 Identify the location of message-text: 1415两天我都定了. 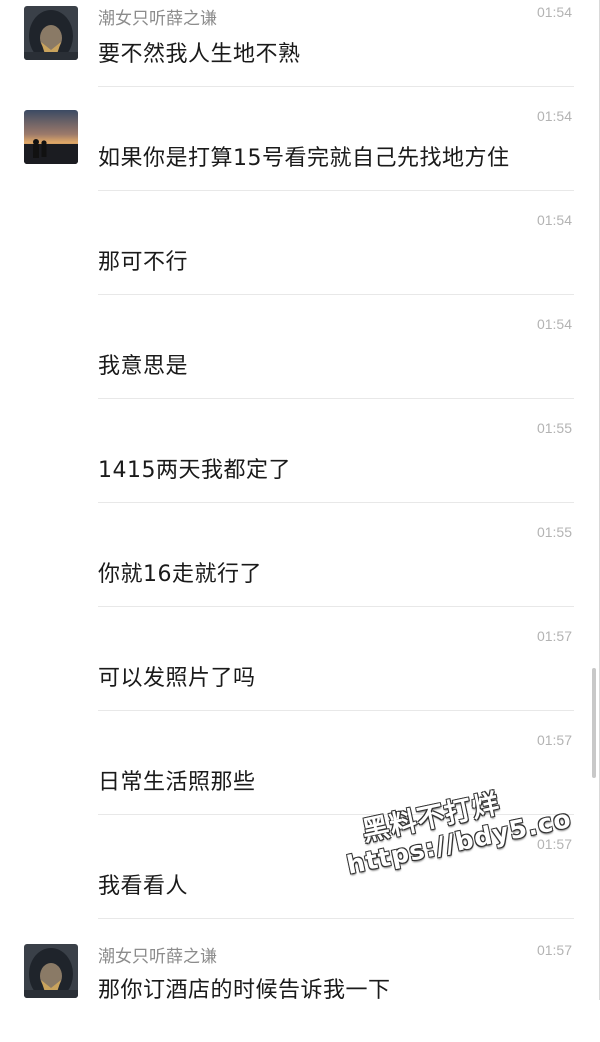
(194, 470).